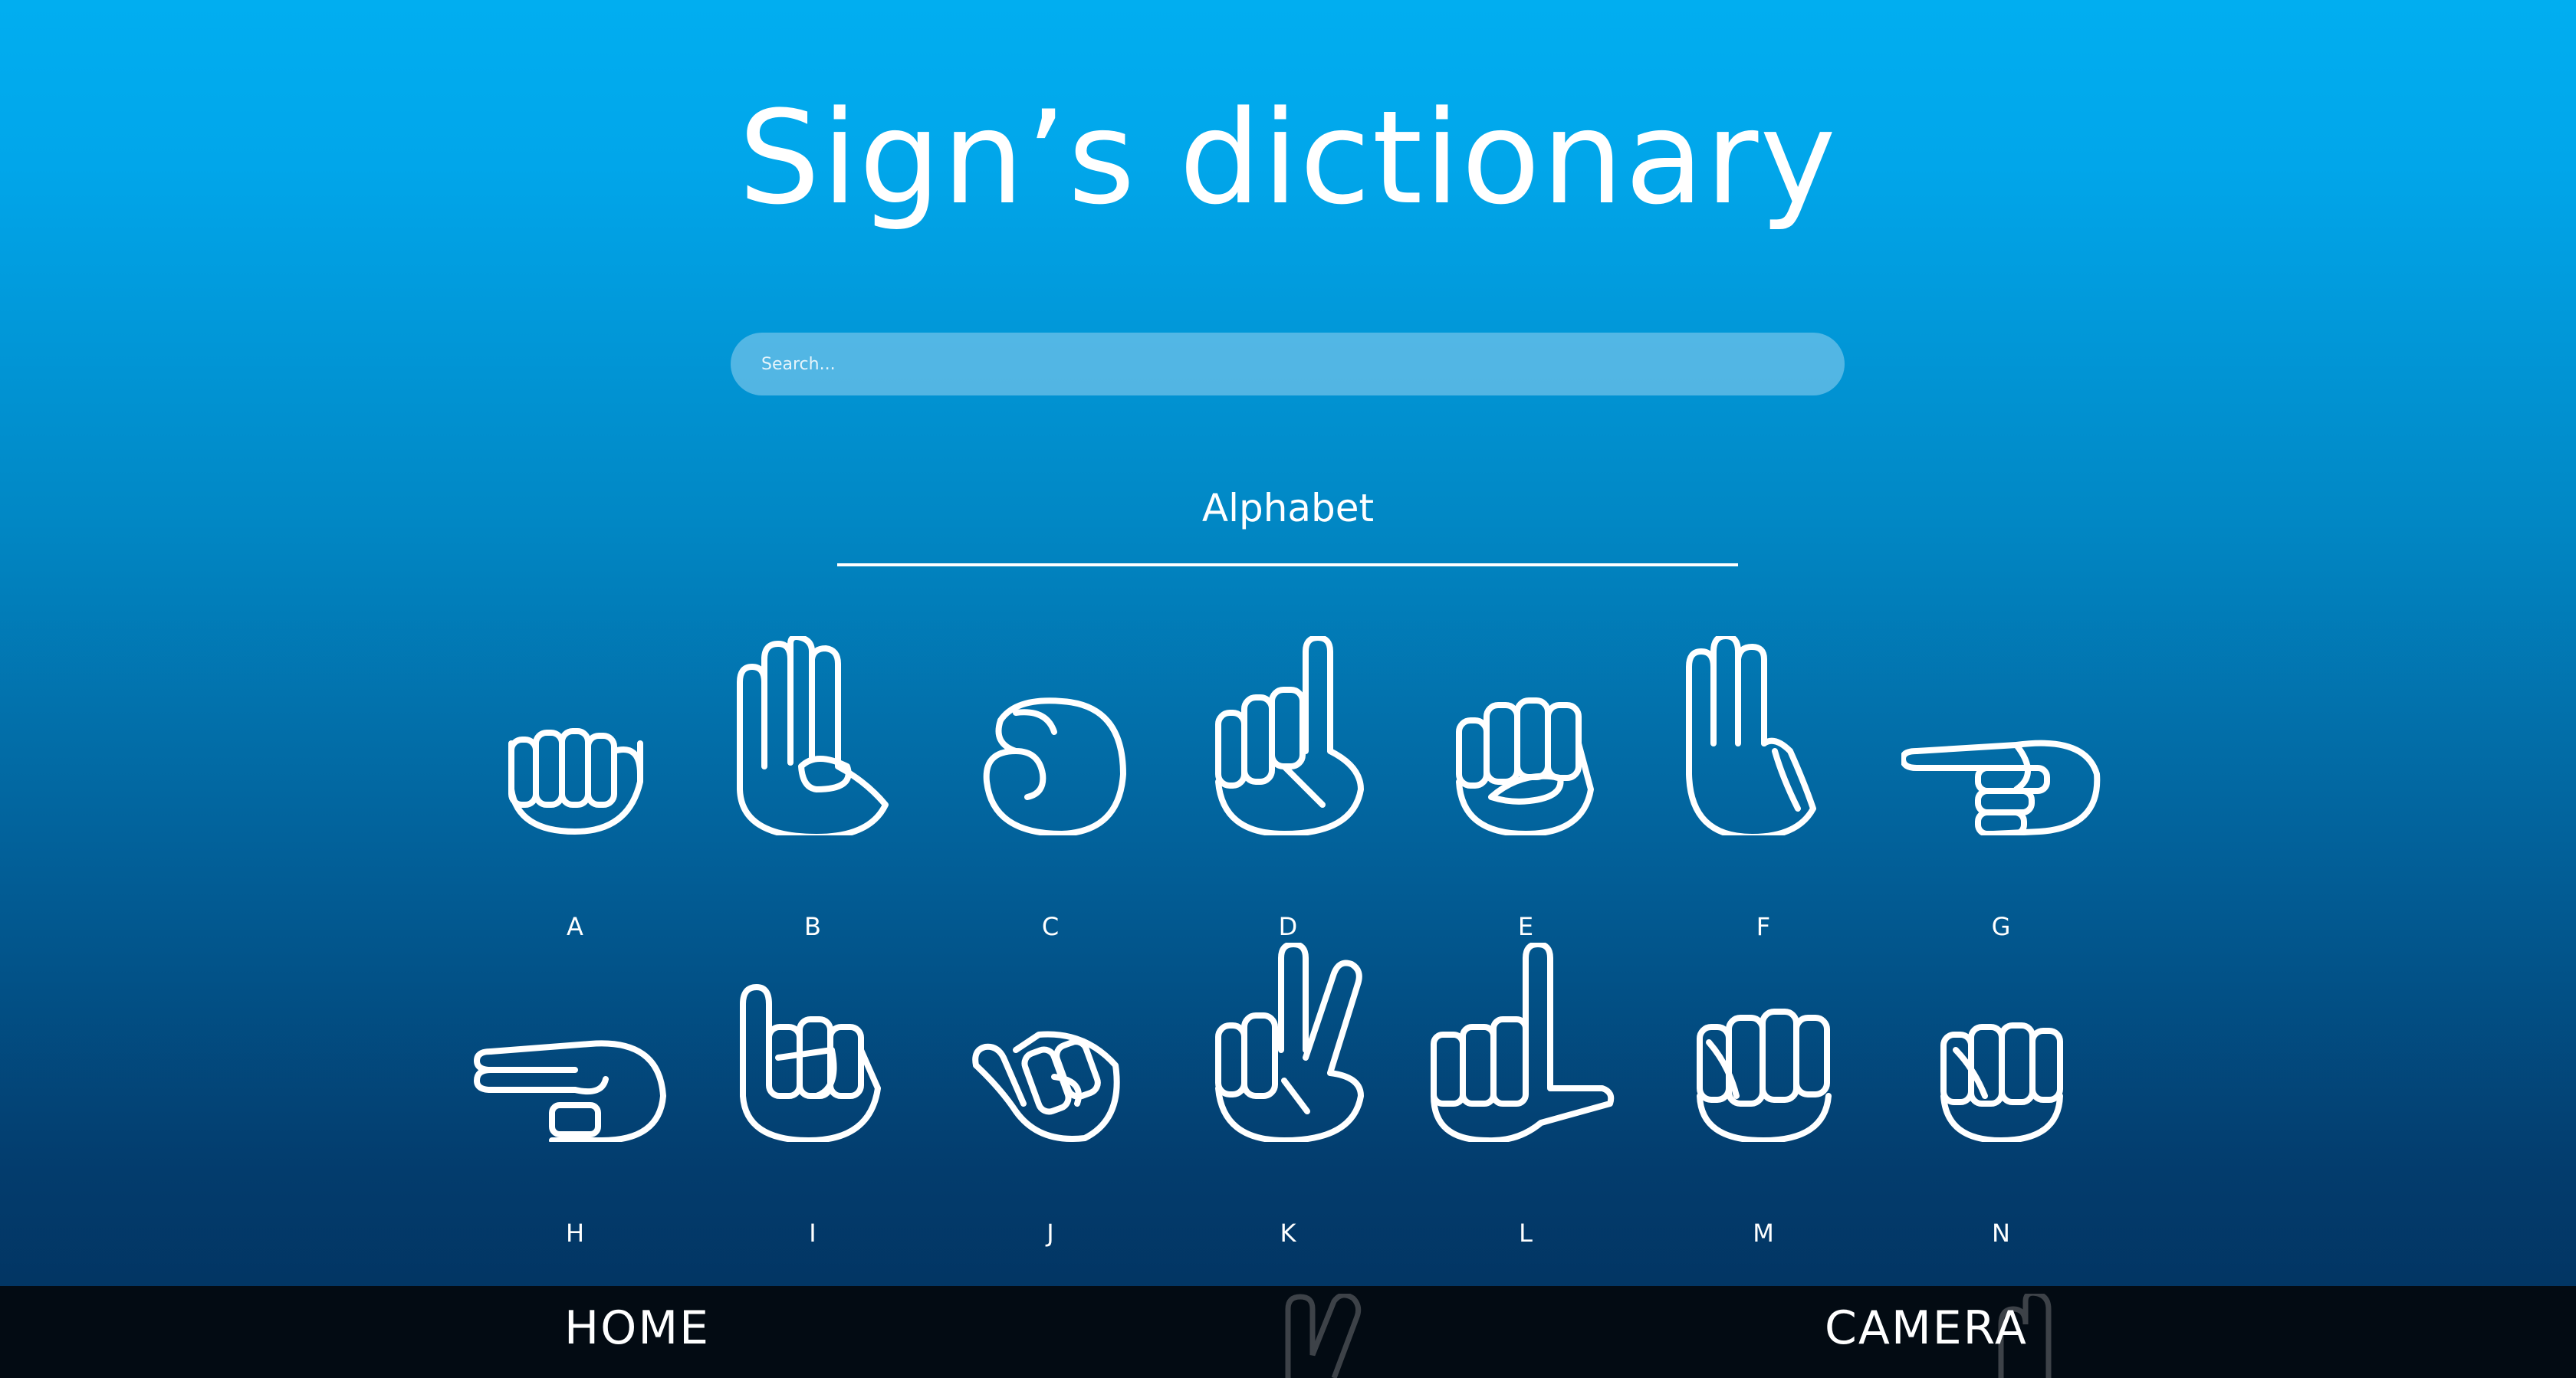 The width and height of the screenshot is (2576, 1378). I want to click on letter-card-a: A, so click(575, 788).